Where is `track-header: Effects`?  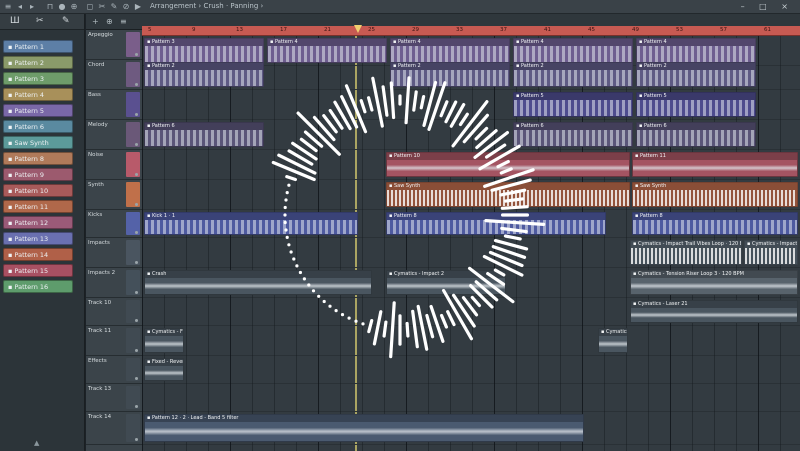
track-header: Effects is located at coordinates (114, 370).